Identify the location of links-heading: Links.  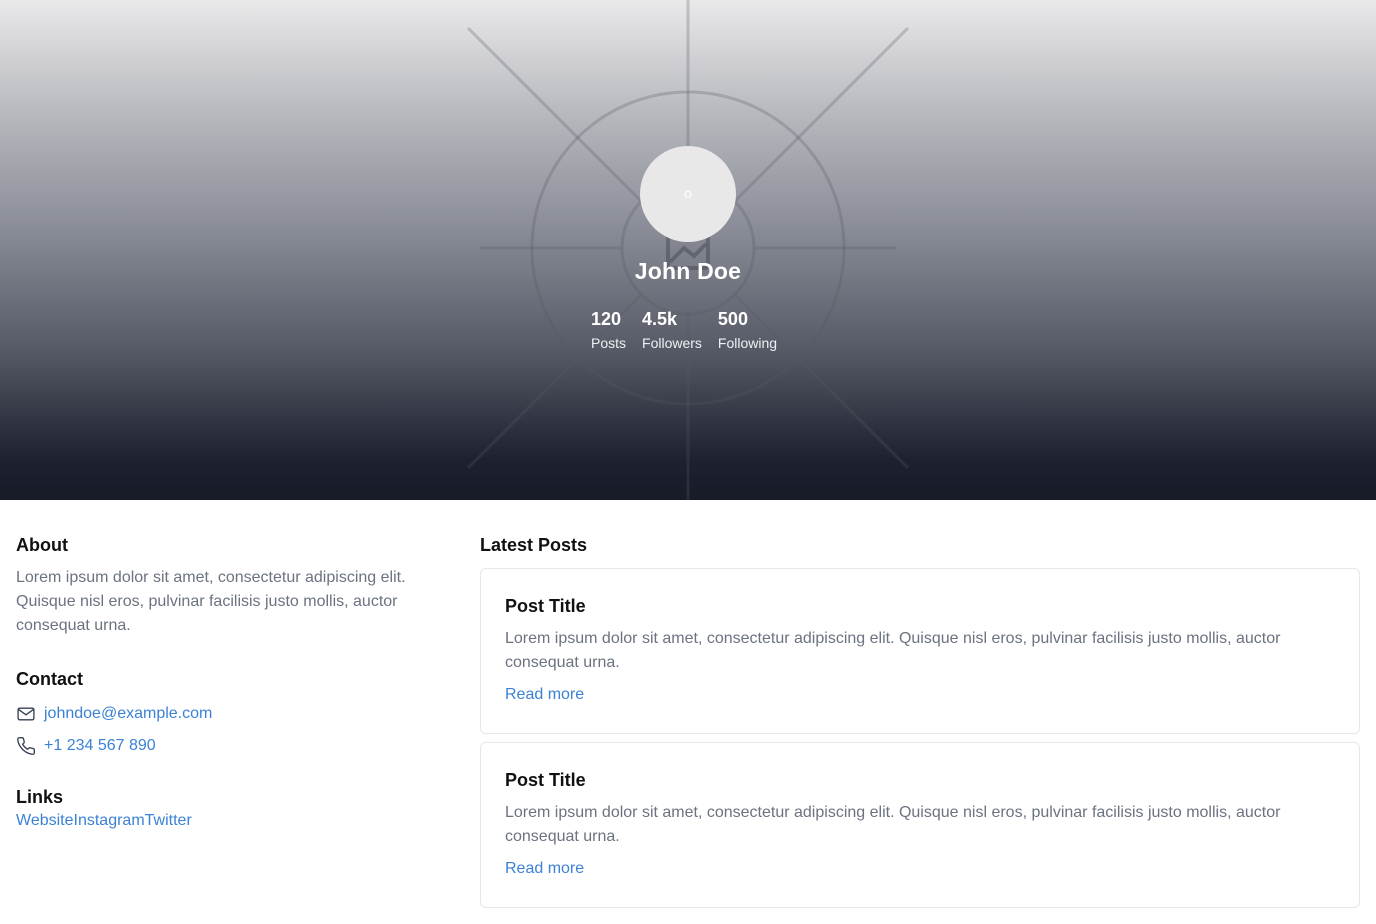
(40, 797).